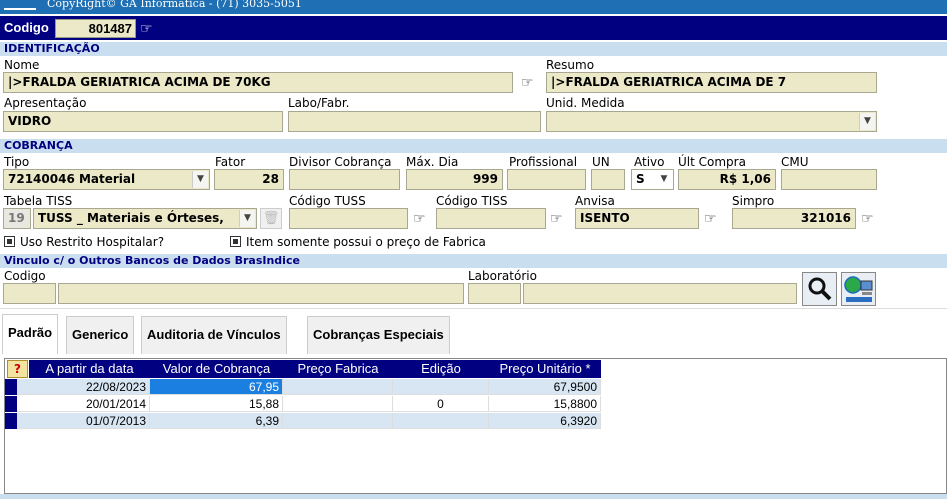  Describe the element at coordinates (829, 179) in the screenshot. I see `cmu-field` at that location.